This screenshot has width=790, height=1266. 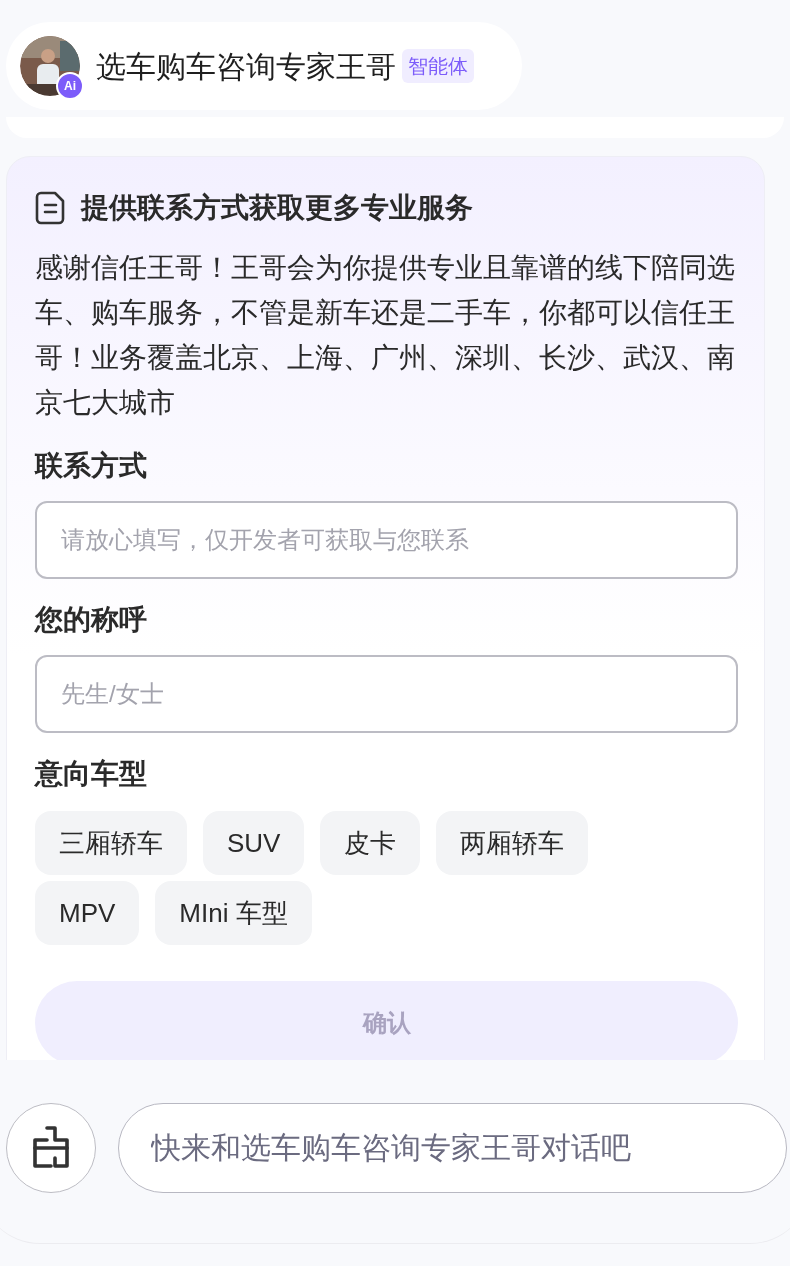 I want to click on ai-badge: Ai, so click(x=70, y=86).